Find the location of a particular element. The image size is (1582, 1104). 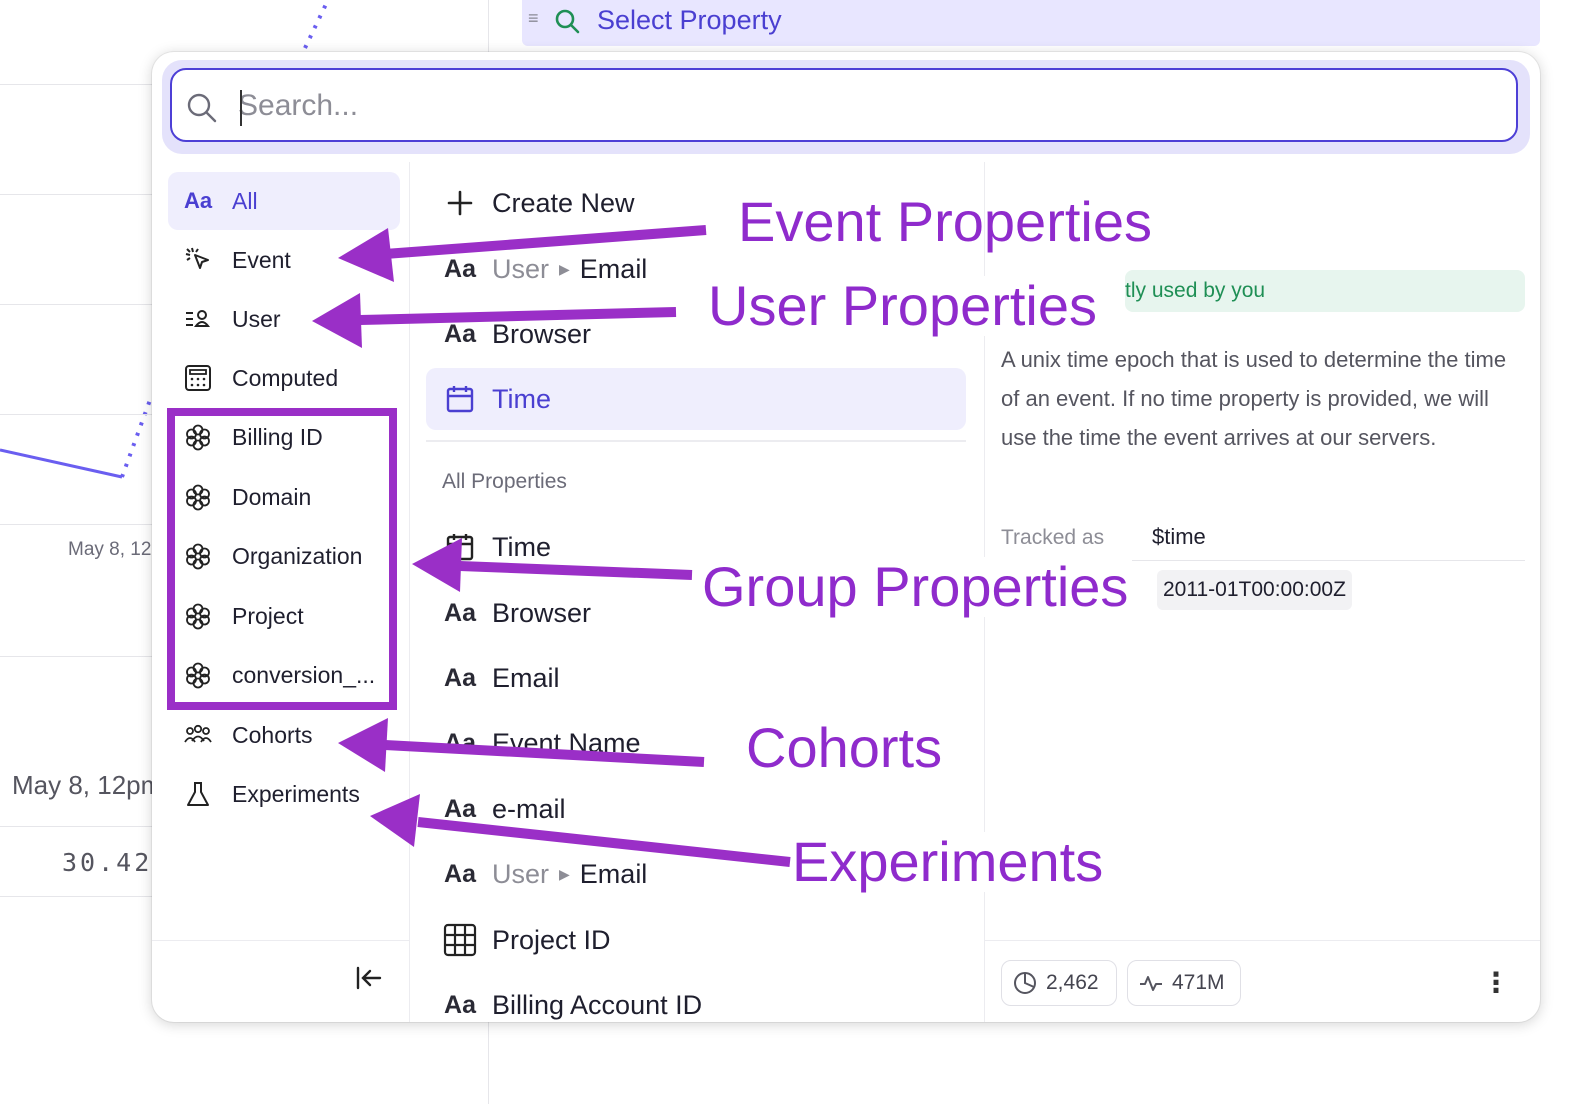

category-computed: Computed is located at coordinates (284, 378).